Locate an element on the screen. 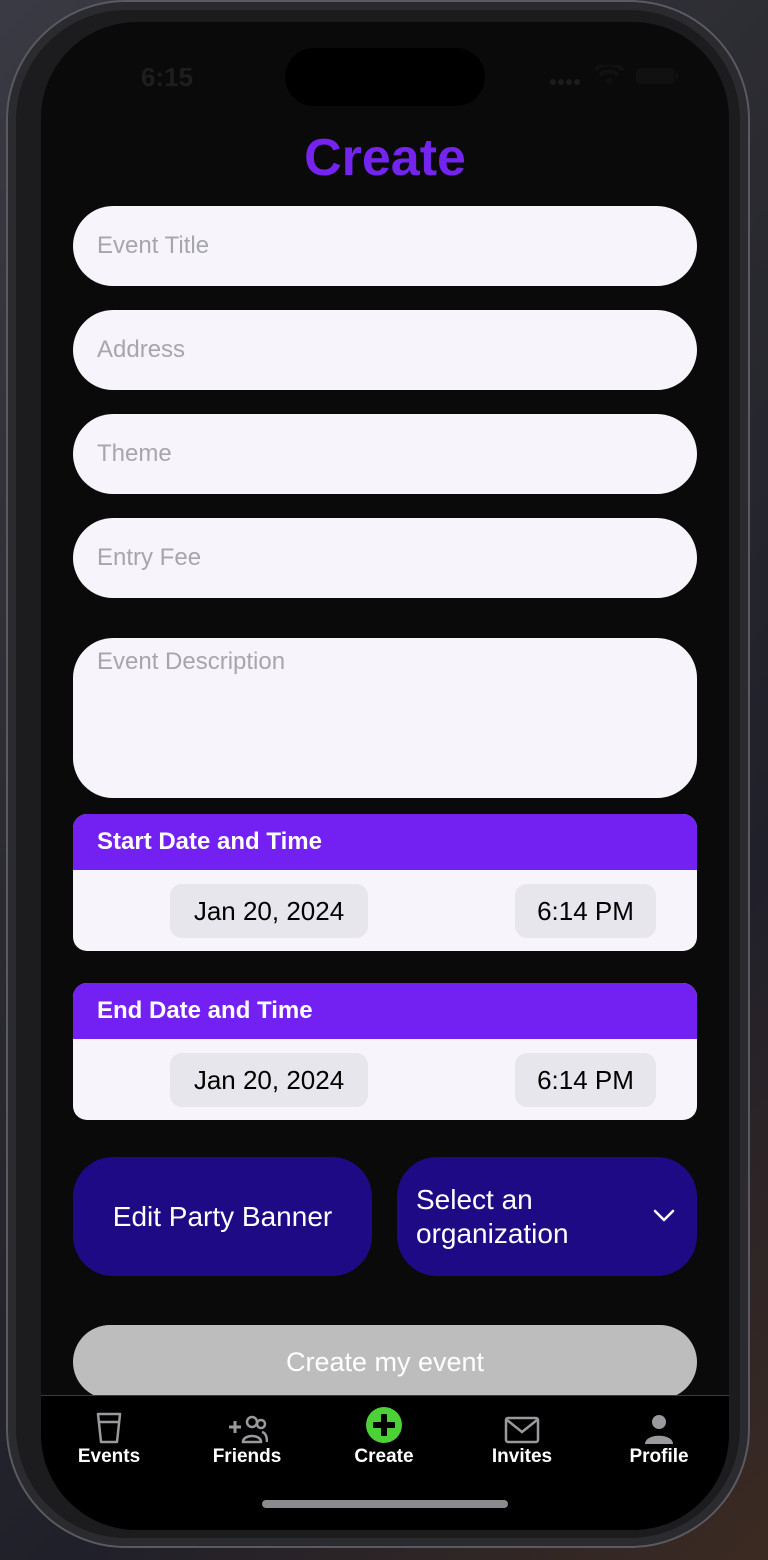  chevron-down-icon is located at coordinates (664, 1215).